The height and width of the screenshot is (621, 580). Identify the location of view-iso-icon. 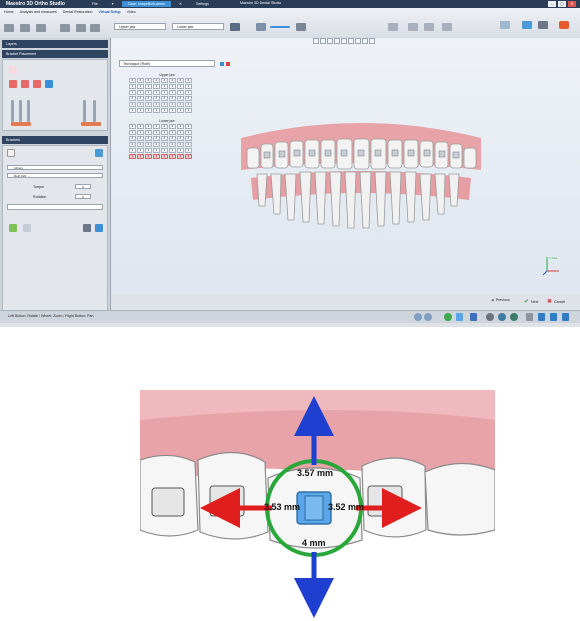
(358, 41).